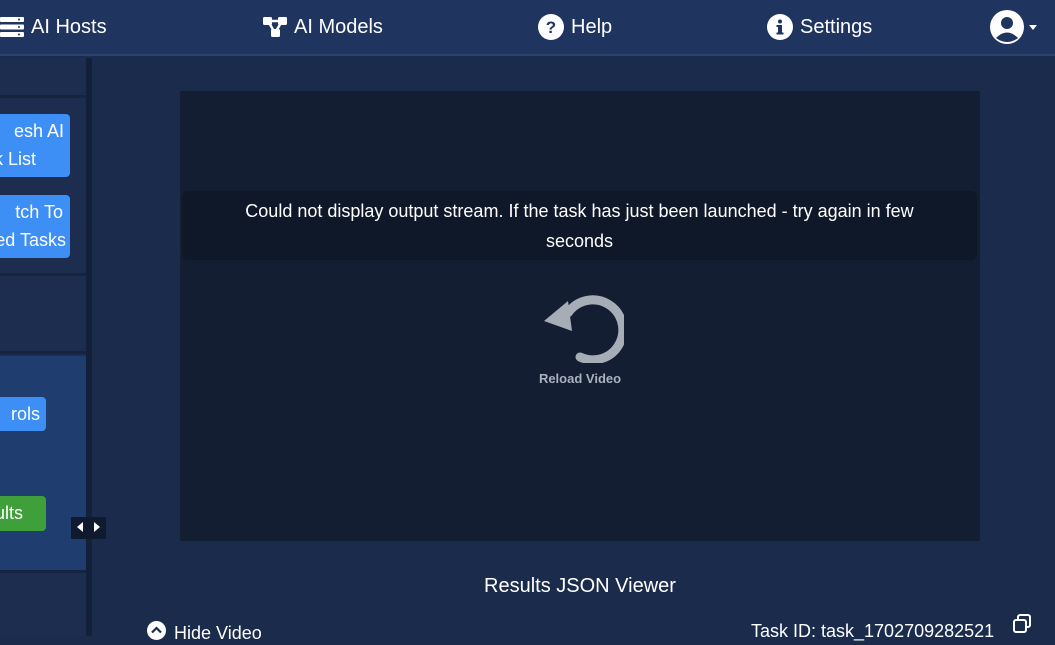  I want to click on info-circle-icon, so click(780, 27).